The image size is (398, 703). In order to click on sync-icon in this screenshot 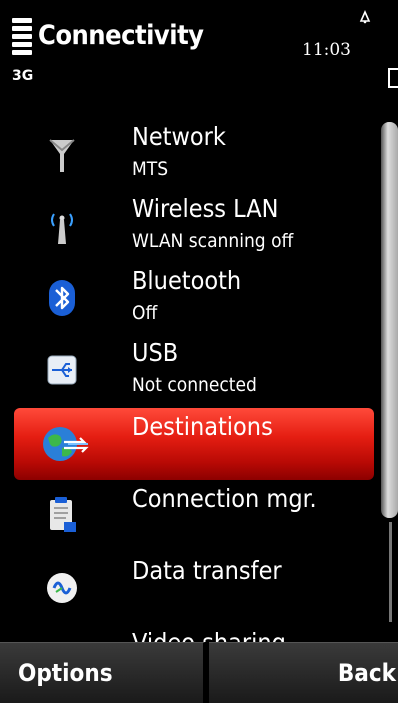, I will do `click(62, 588)`.